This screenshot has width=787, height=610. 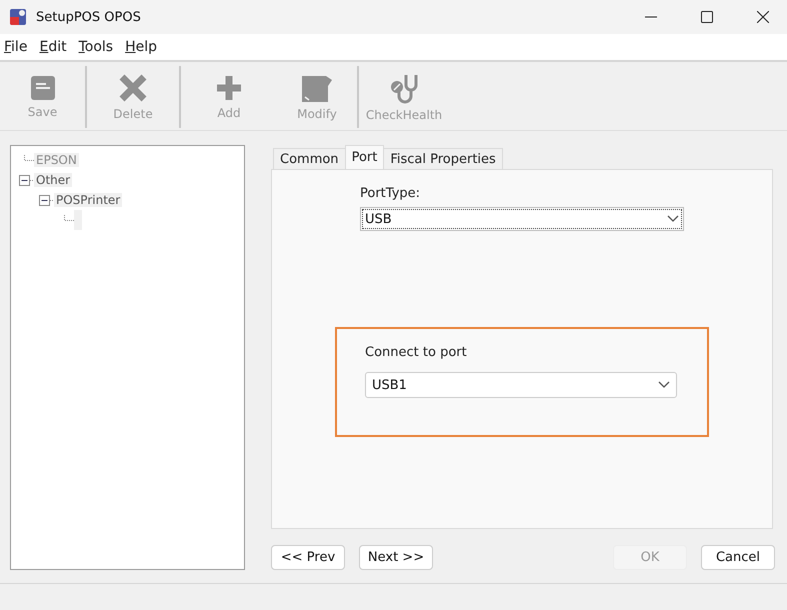 I want to click on tab: Common, so click(x=309, y=158).